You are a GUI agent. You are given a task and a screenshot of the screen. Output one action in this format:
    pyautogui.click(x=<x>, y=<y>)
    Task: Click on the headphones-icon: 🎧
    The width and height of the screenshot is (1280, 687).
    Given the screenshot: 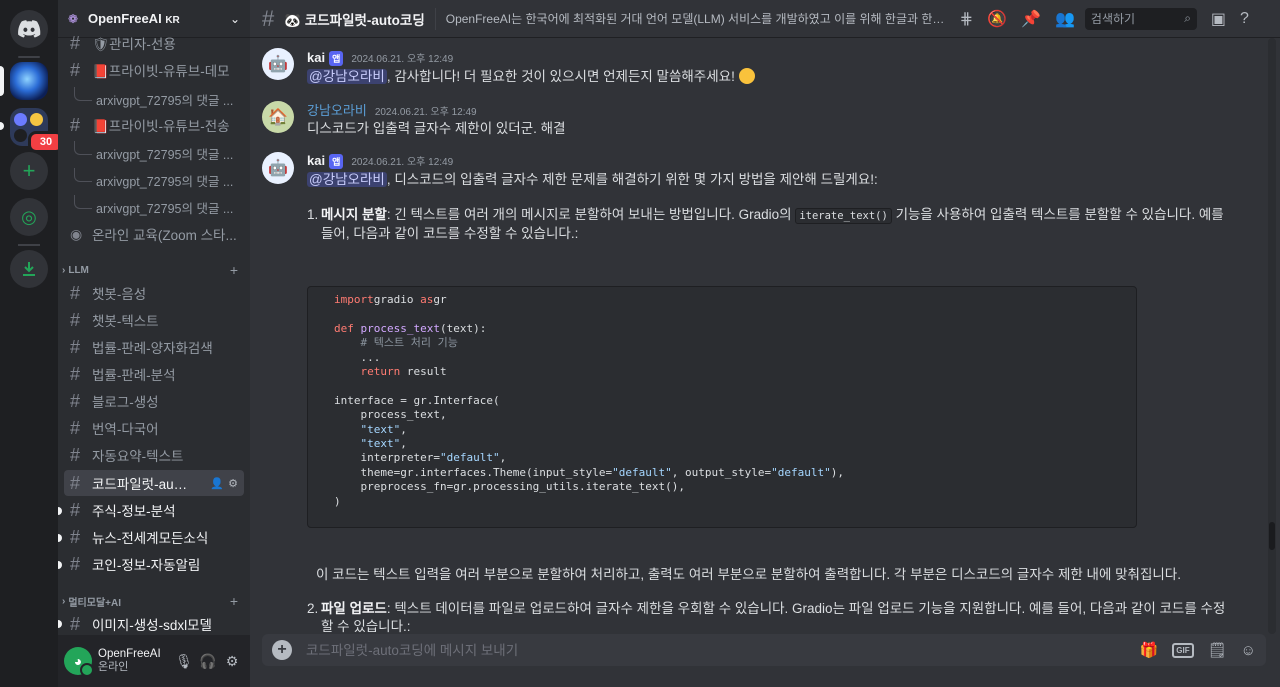 What is the action you would take?
    pyautogui.click(x=208, y=661)
    